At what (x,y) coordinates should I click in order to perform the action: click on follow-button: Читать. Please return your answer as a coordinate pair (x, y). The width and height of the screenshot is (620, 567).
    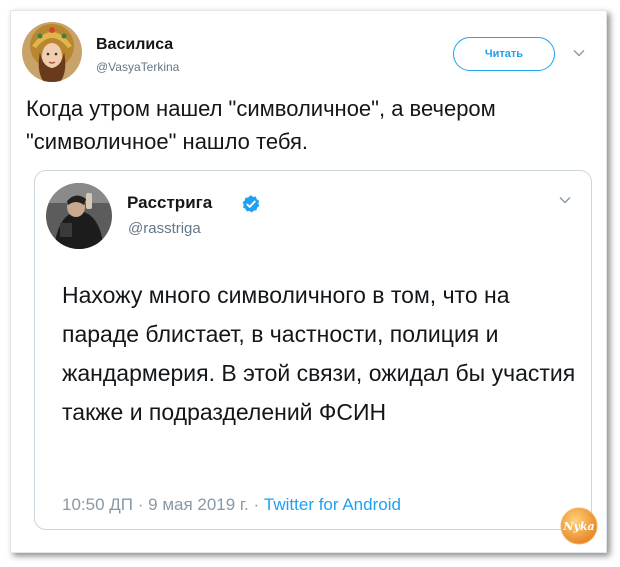
    Looking at the image, I should click on (504, 54).